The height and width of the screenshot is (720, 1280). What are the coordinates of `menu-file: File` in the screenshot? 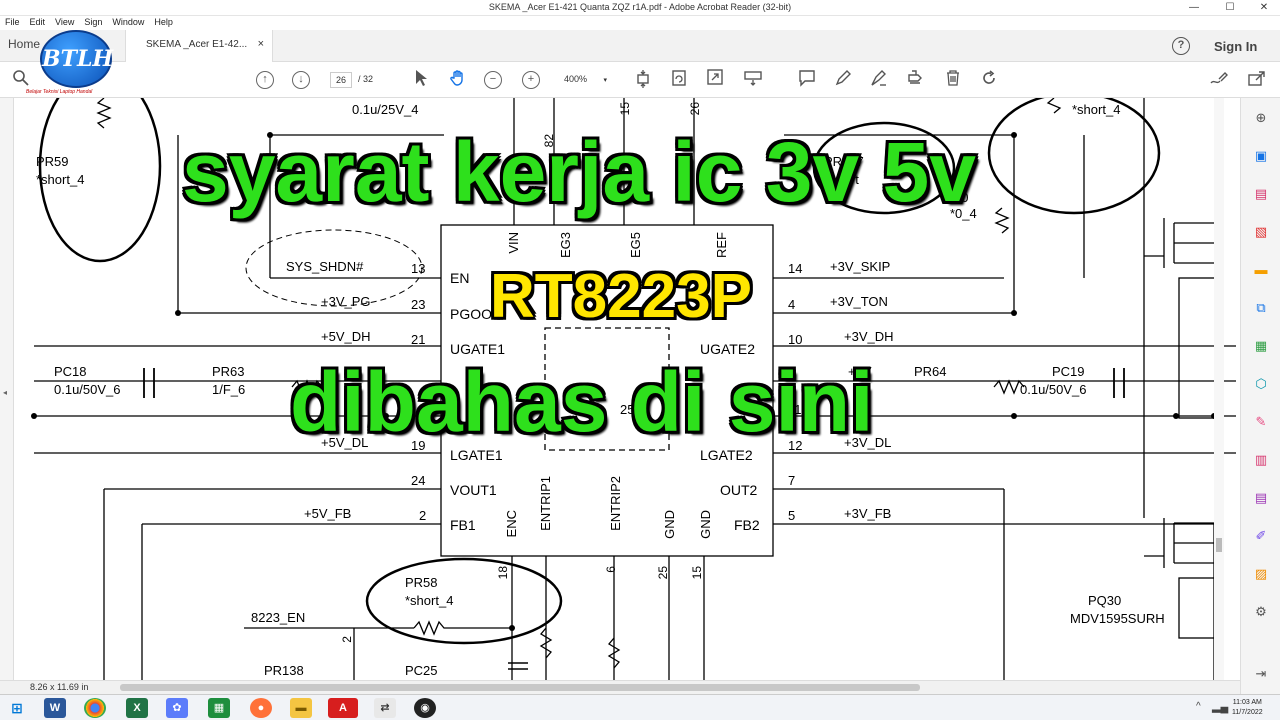 It's located at (12, 22).